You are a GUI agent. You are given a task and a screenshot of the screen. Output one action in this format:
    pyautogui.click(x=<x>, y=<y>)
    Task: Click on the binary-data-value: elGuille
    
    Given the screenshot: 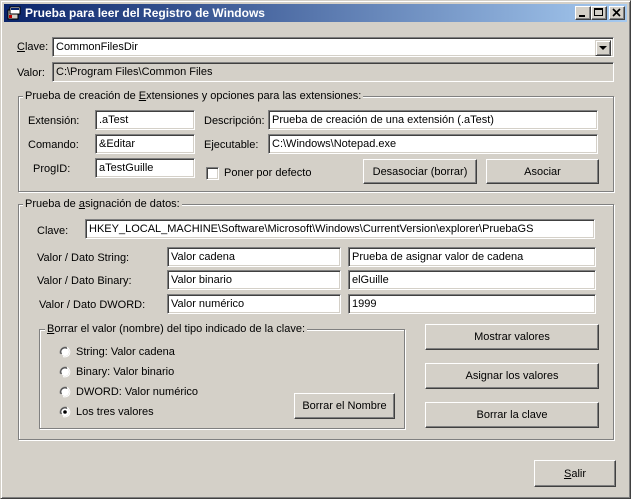 What is the action you would take?
    pyautogui.click(x=370, y=280)
    